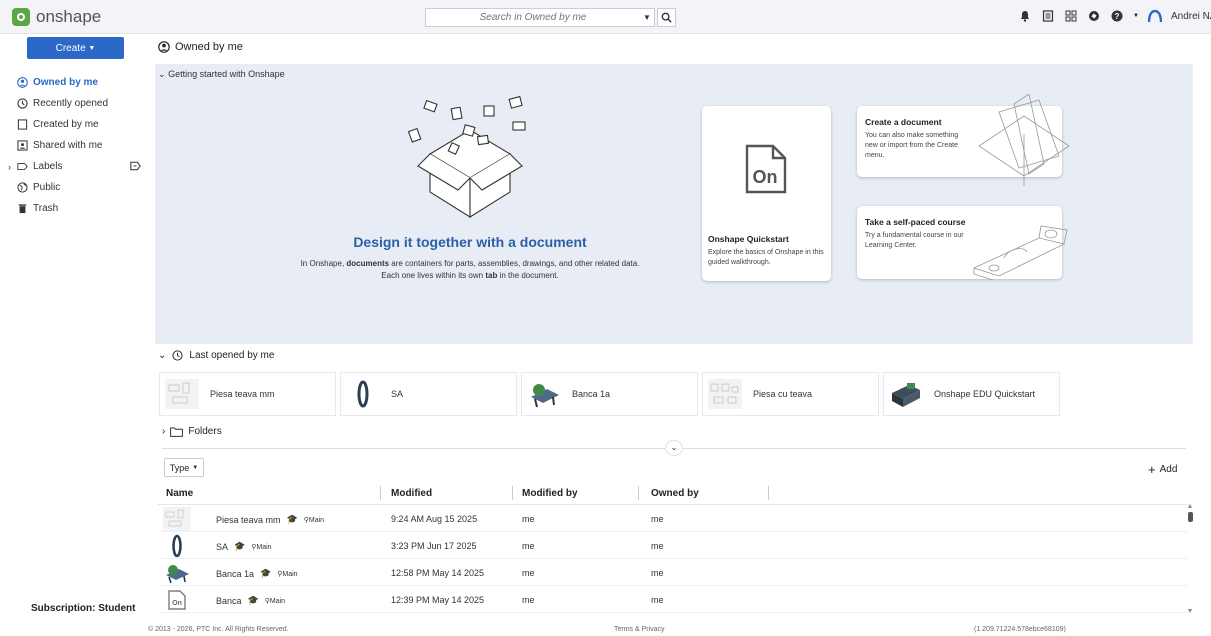 This screenshot has height=636, width=1211. I want to click on document-name: Banca, so click(229, 601).